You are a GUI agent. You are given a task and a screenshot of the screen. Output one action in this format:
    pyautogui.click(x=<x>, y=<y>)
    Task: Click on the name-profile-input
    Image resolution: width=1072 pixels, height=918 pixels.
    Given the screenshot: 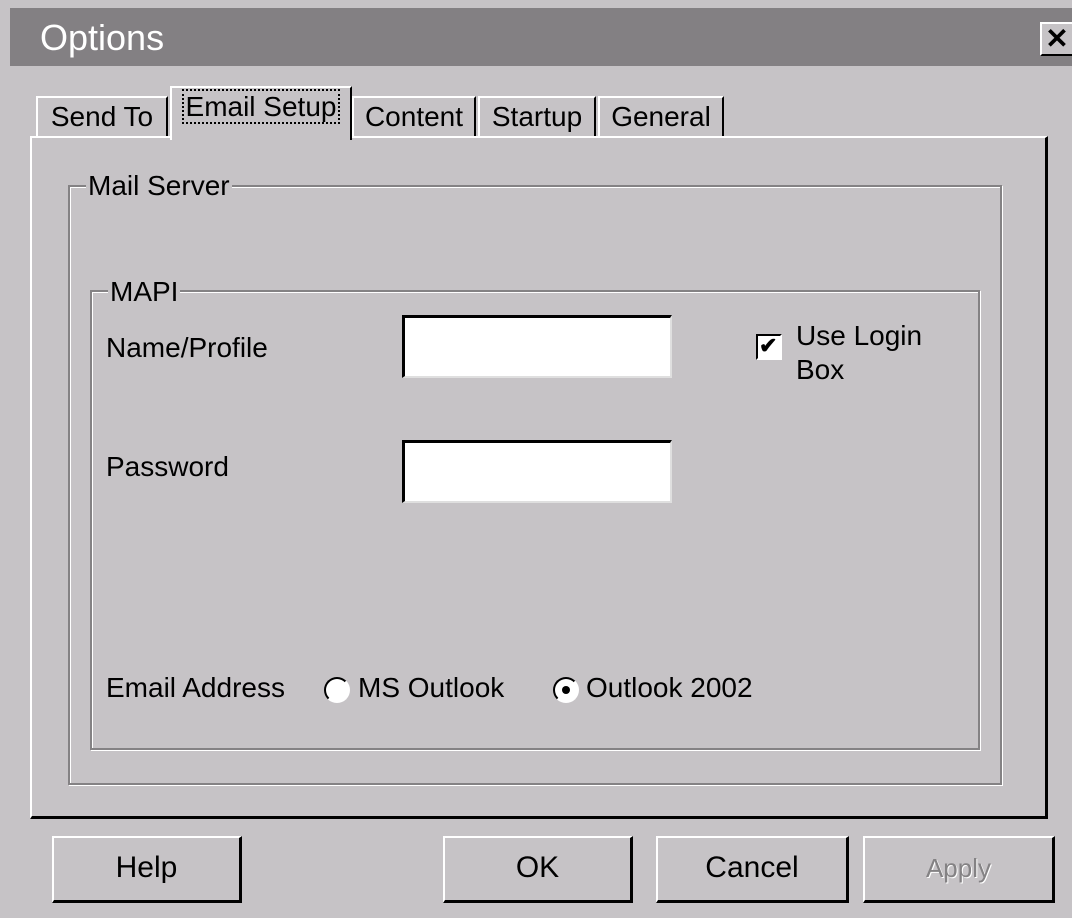 What is the action you would take?
    pyautogui.click(x=537, y=346)
    